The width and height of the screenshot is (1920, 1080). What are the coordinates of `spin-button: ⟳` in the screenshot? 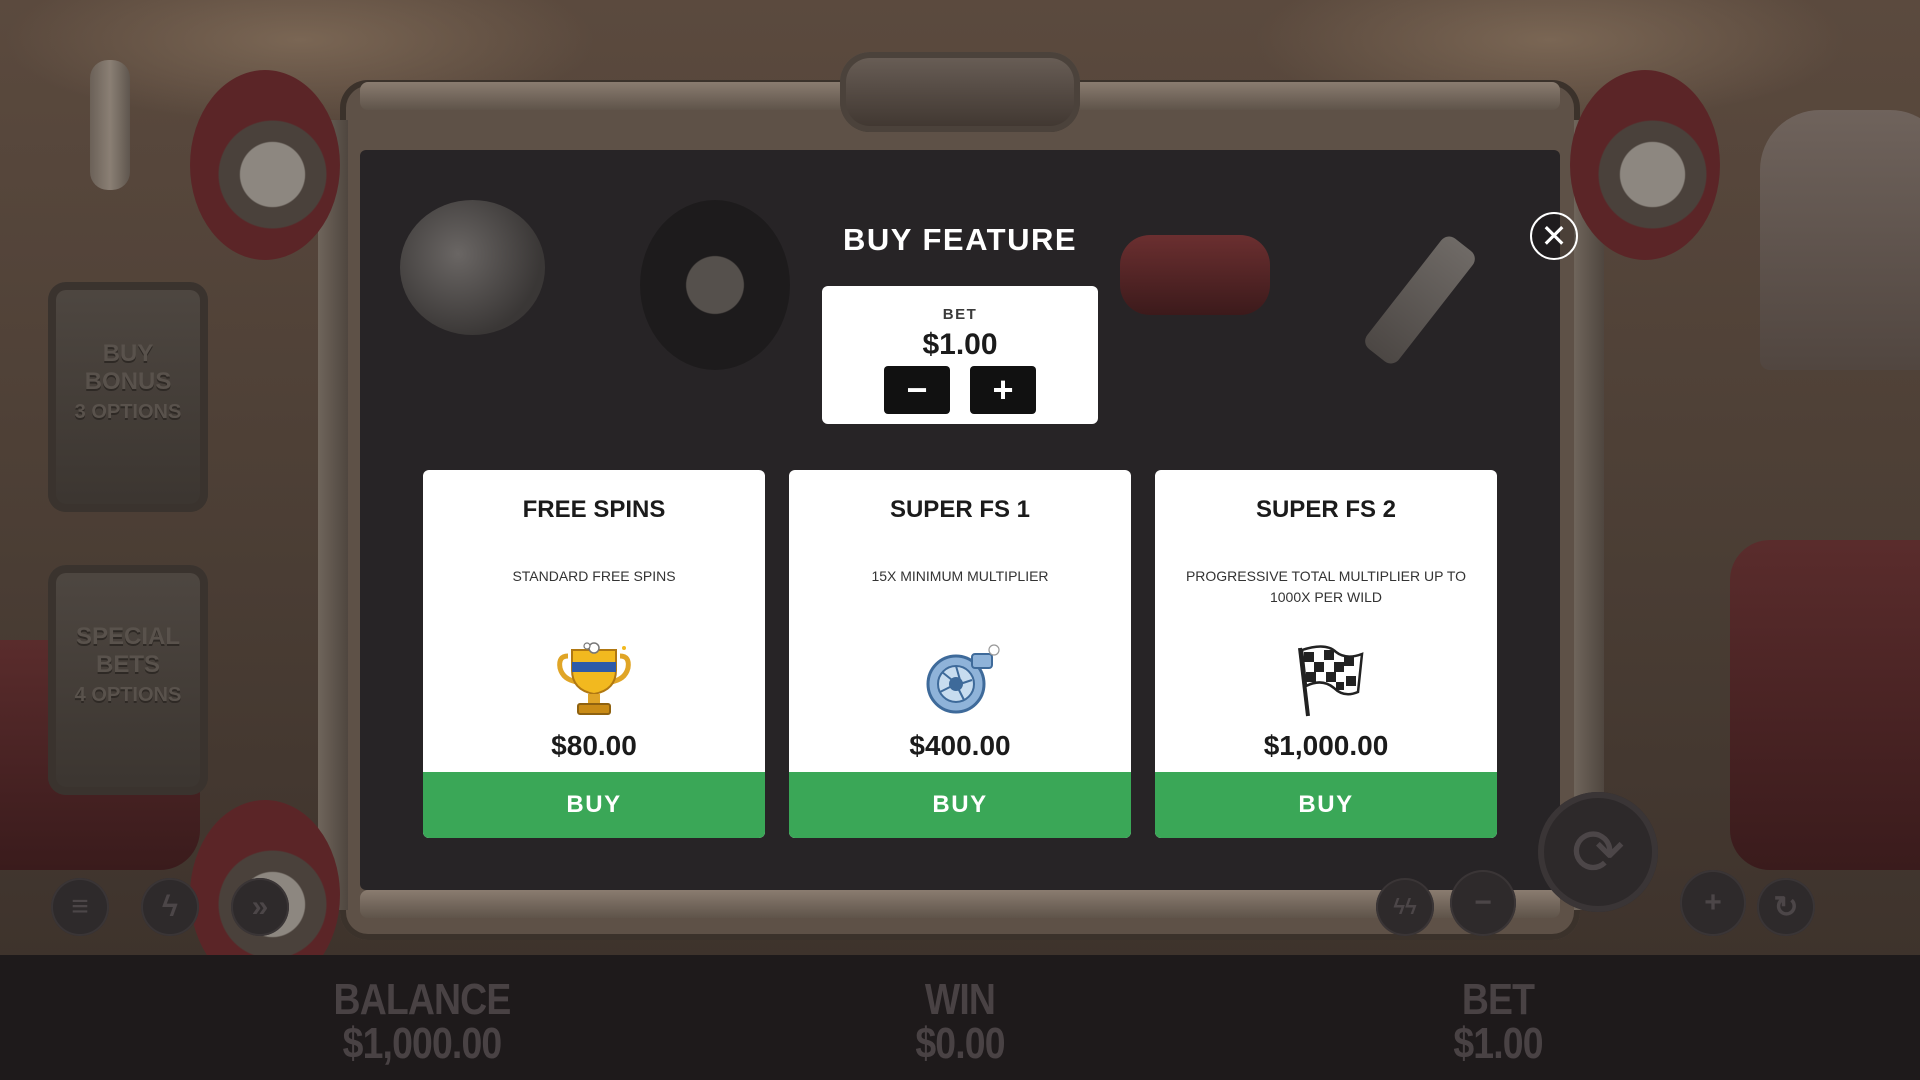 It's located at (1598, 852).